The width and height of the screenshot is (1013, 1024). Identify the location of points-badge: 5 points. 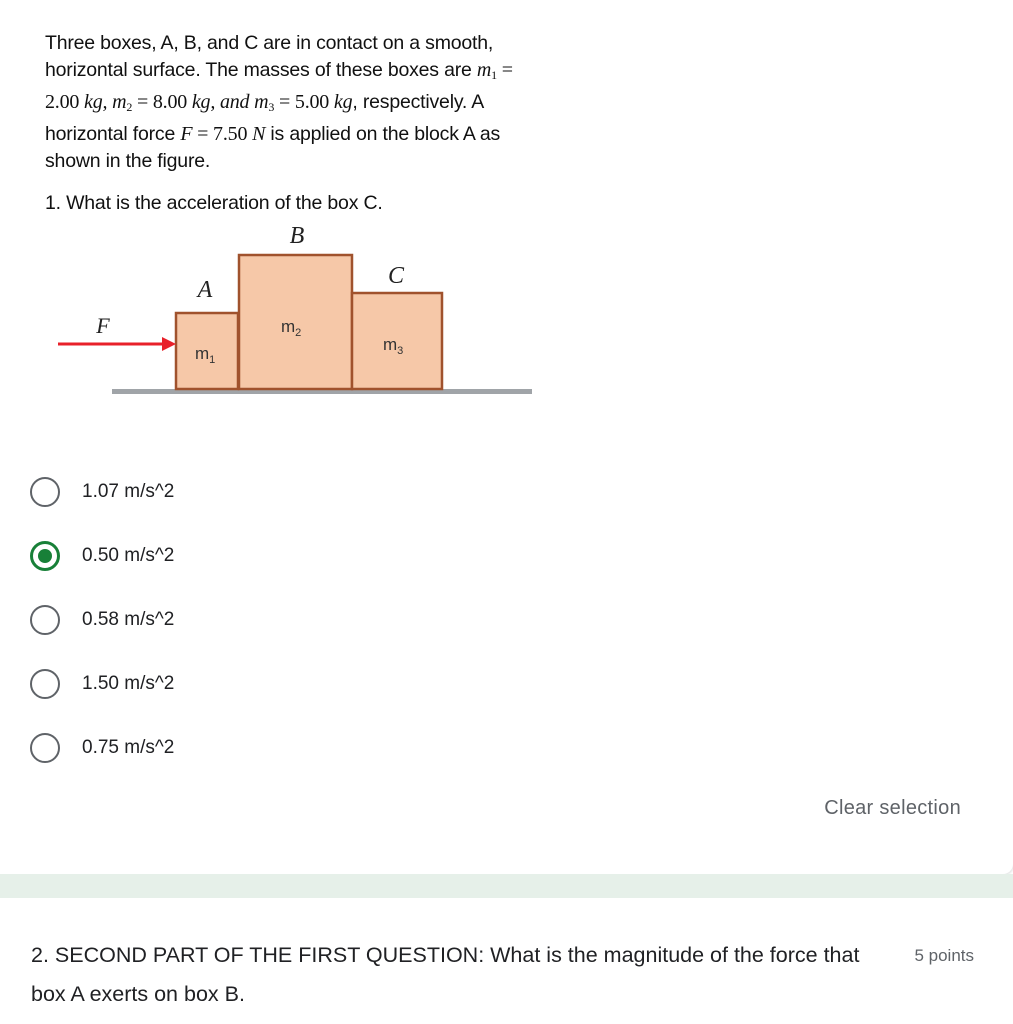
(944, 955).